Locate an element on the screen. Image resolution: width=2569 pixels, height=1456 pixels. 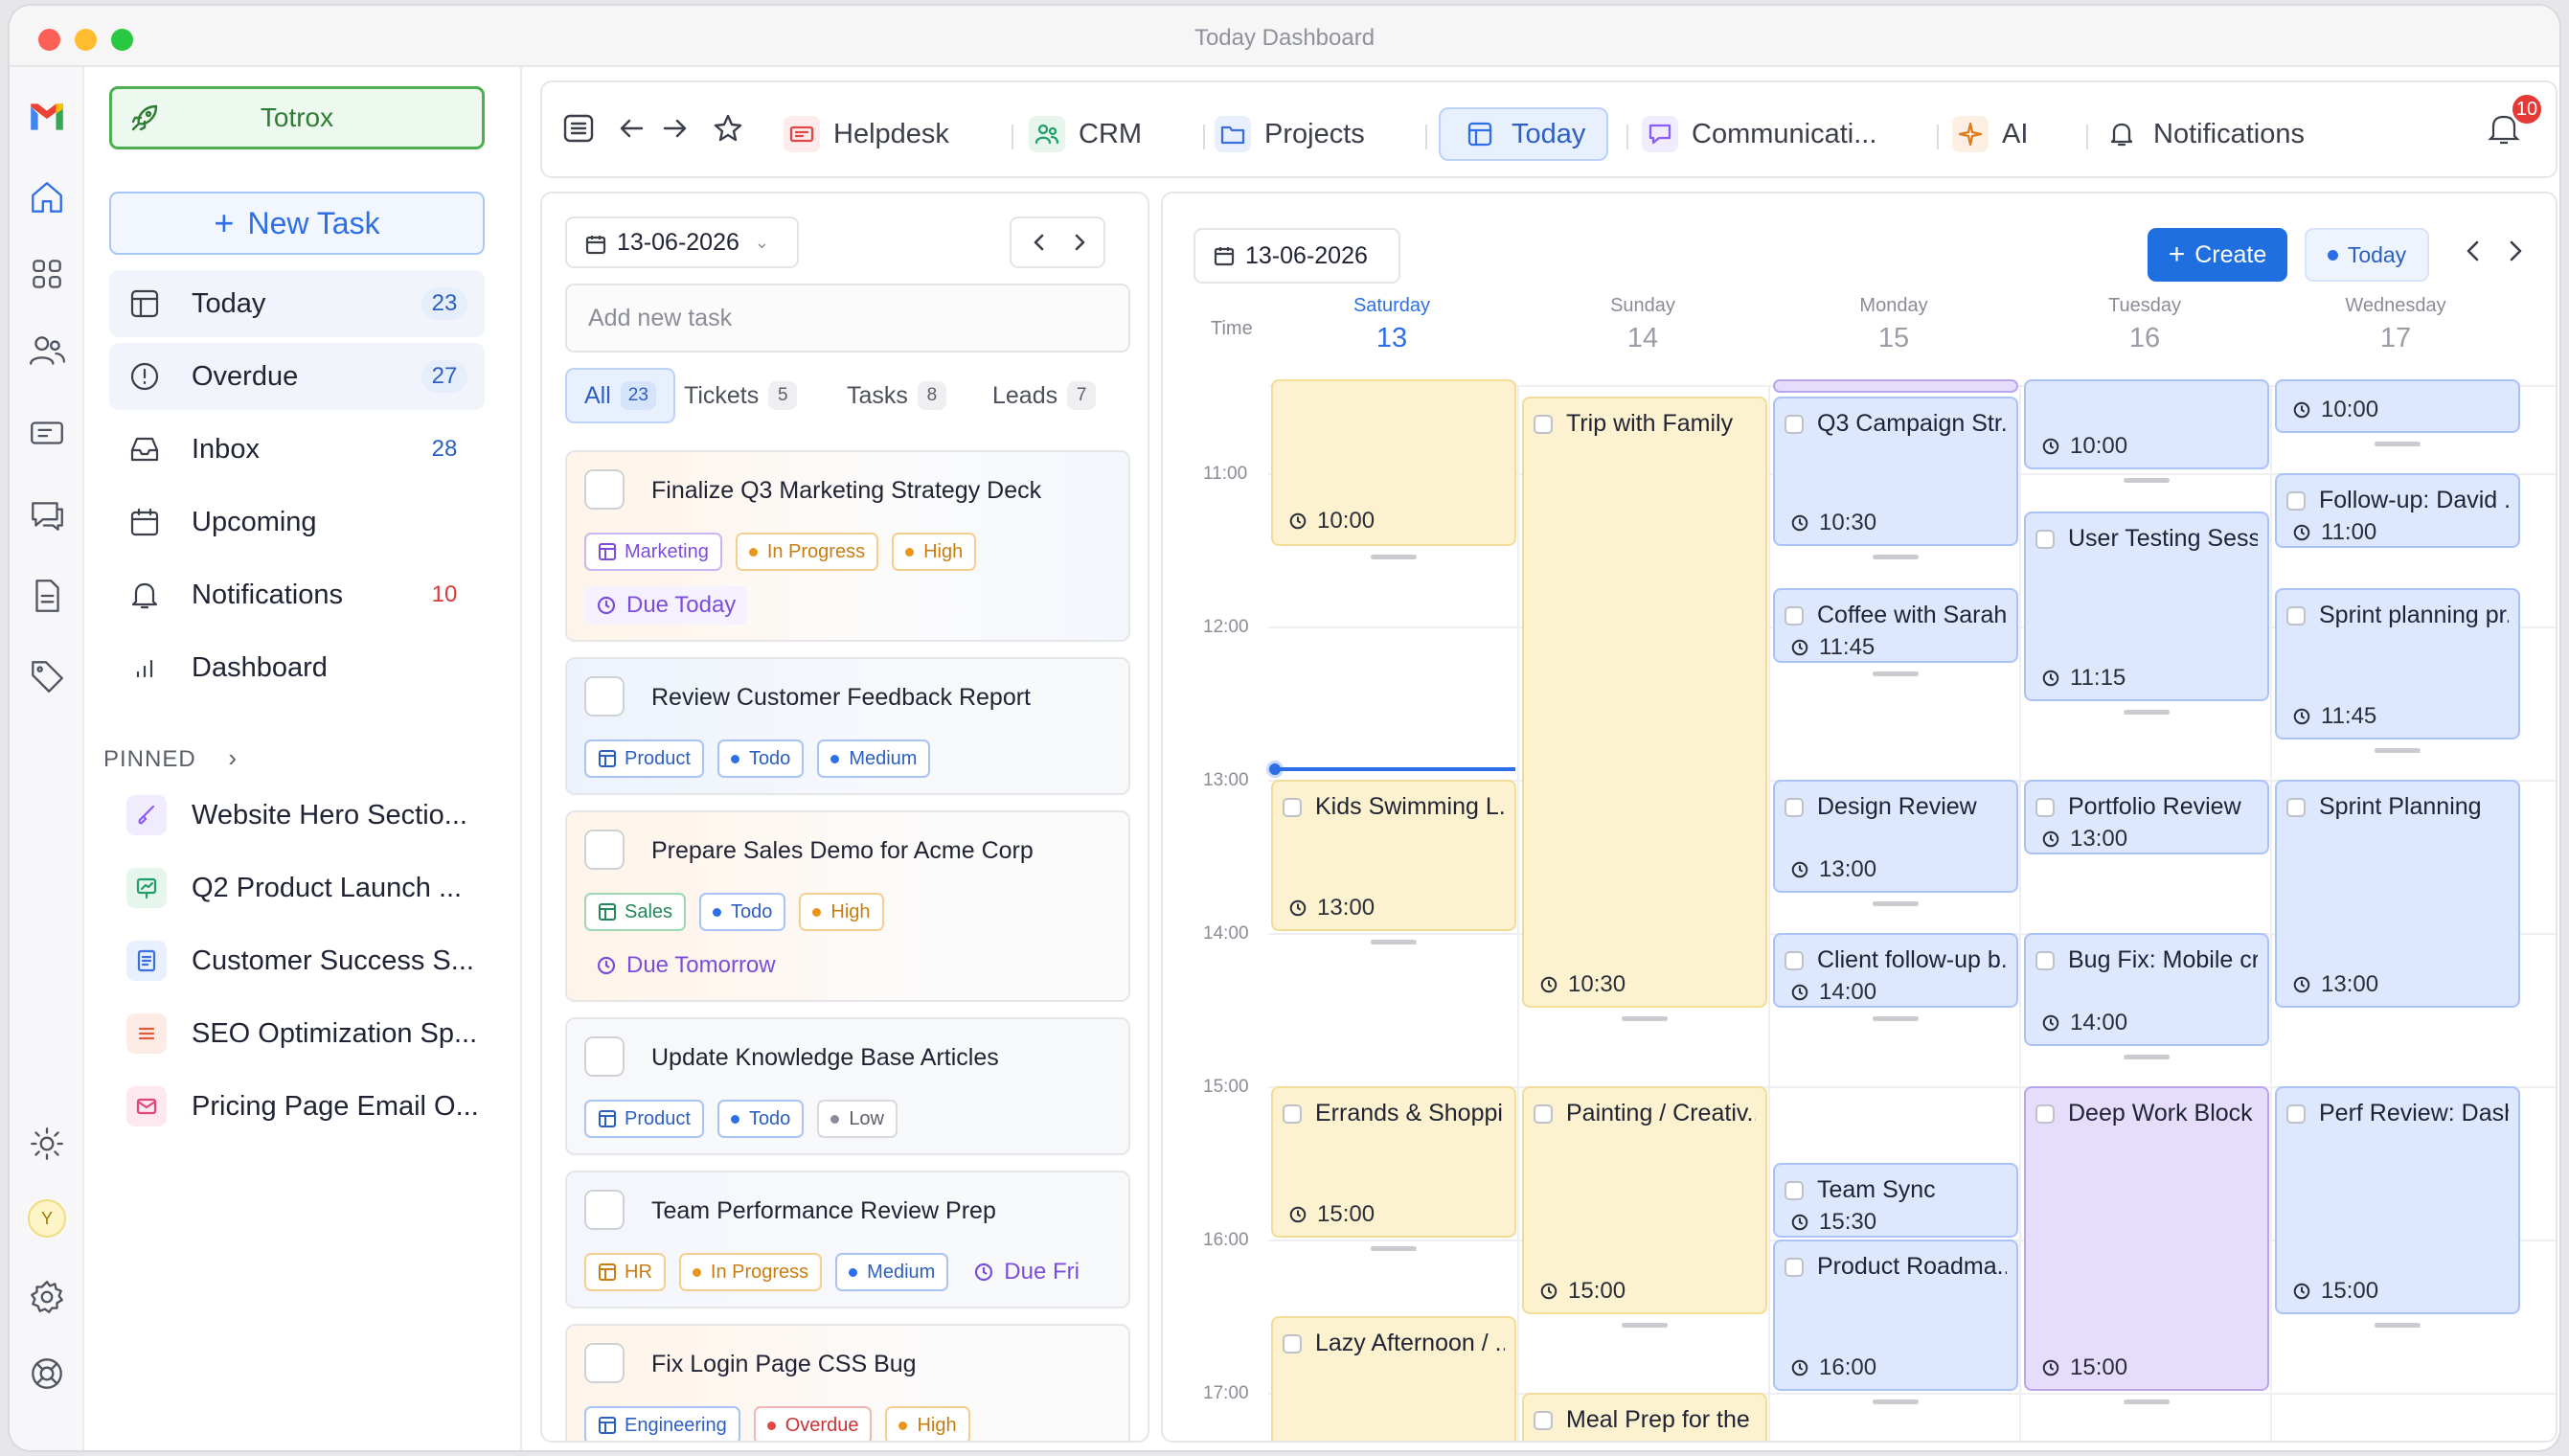
users-icon is located at coordinates (47, 351).